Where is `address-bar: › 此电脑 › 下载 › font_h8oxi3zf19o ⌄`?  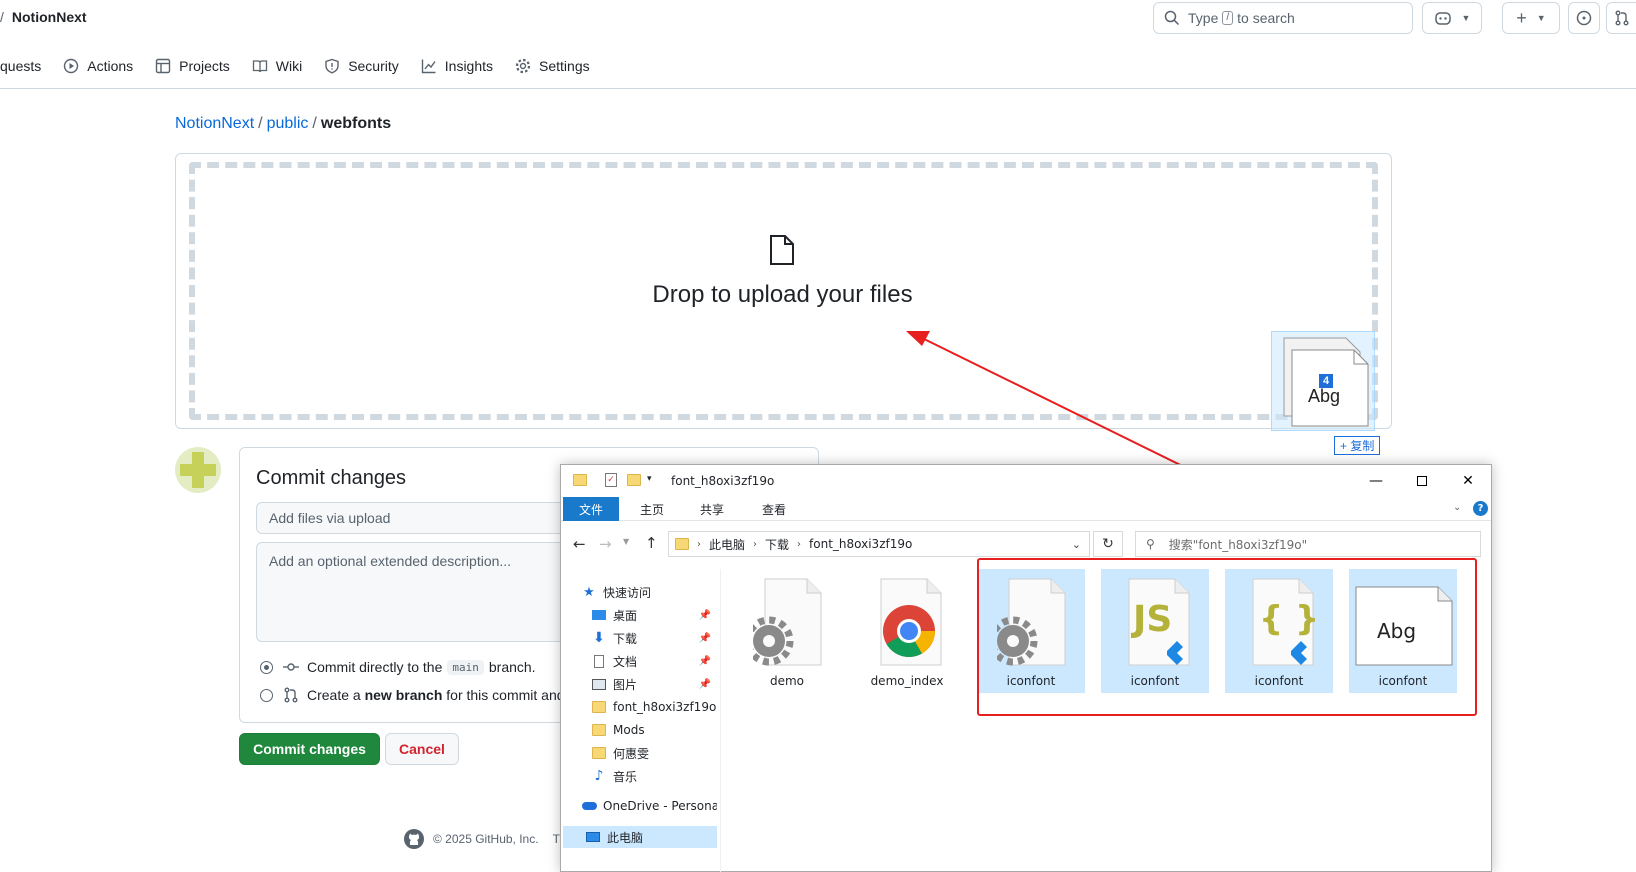 address-bar: › 此电脑 › 下载 › font_h8oxi3zf19o ⌄ is located at coordinates (879, 544).